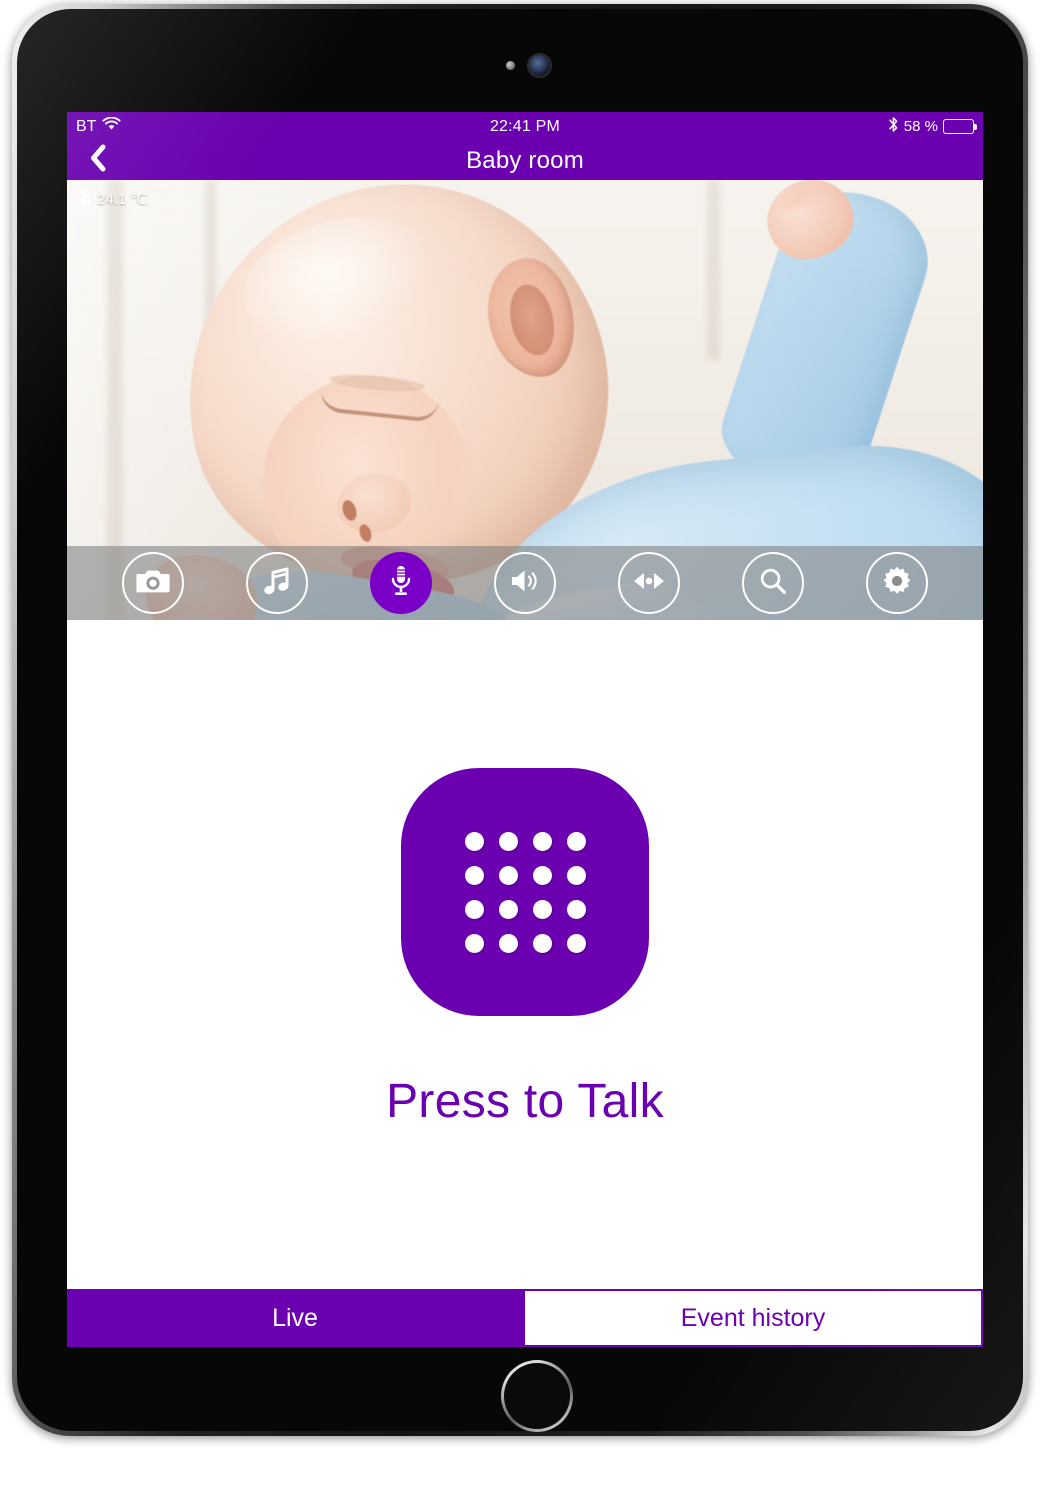 Image resolution: width=1051 pixels, height=1500 pixels. I want to click on pan-tilt-button, so click(649, 583).